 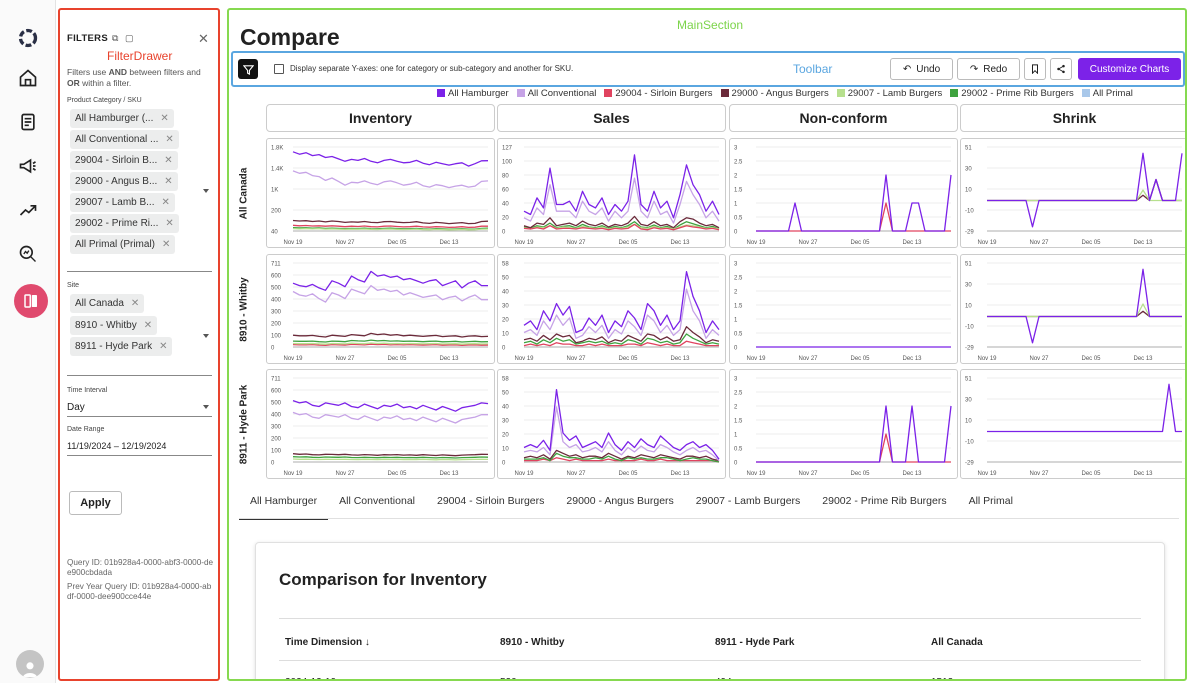 What do you see at coordinates (124, 160) in the screenshot?
I see `product-chip: 29004 - Sirloin B... ✕` at bounding box center [124, 160].